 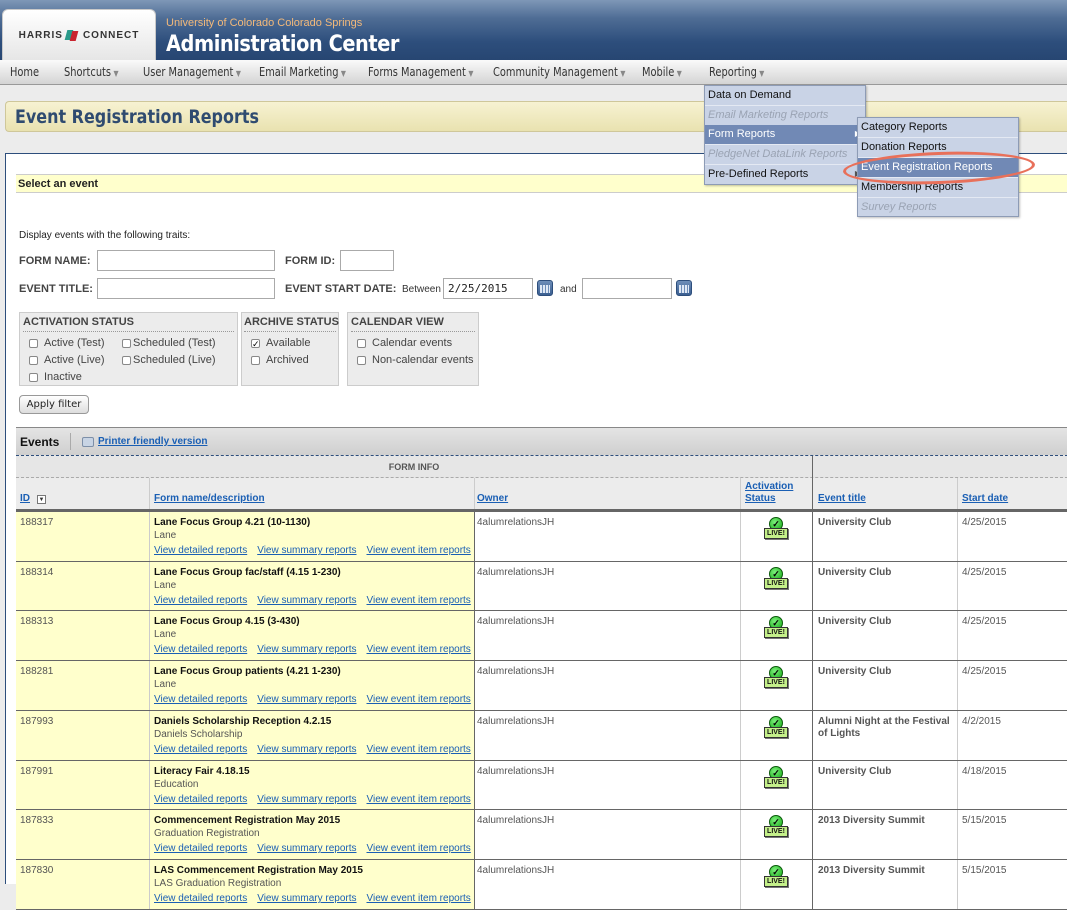 I want to click on menu-label: Membership Reports, so click(x=912, y=187).